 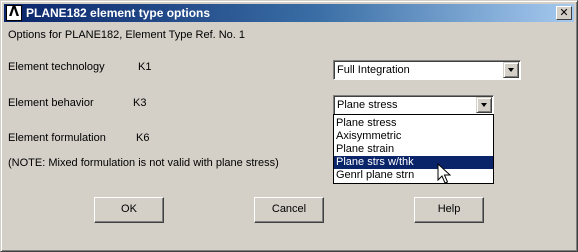 What do you see at coordinates (118, 13) in the screenshot?
I see `window-title: PLANE182 element type options` at bounding box center [118, 13].